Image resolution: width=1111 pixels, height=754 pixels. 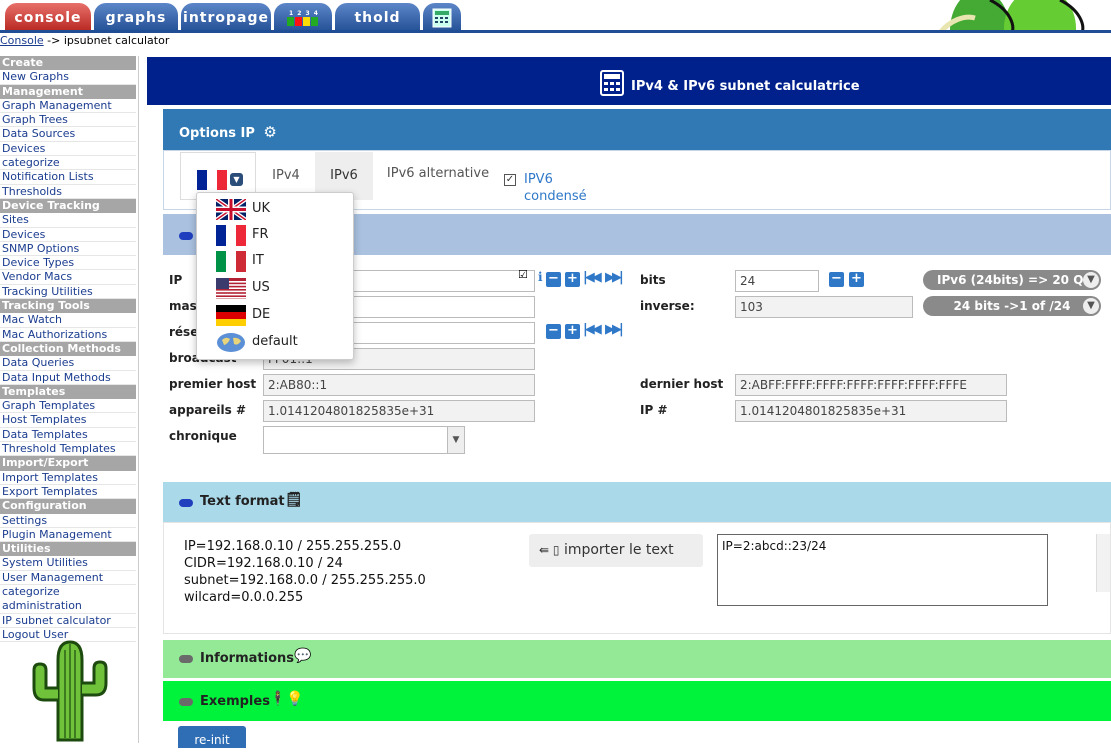 I want to click on top-tab-bar: console graphs intropage 1 2 3 4 thold, so click(x=555, y=16).